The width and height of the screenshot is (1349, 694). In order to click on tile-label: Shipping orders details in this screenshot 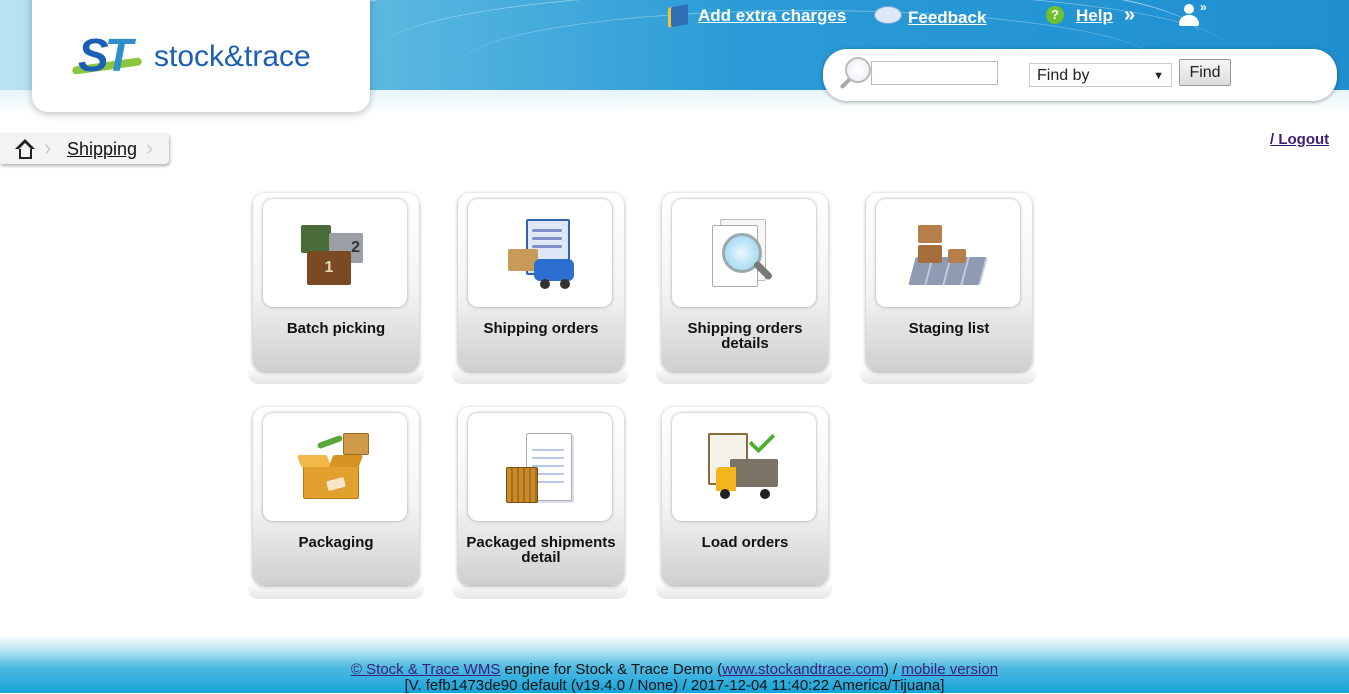, I will do `click(745, 336)`.